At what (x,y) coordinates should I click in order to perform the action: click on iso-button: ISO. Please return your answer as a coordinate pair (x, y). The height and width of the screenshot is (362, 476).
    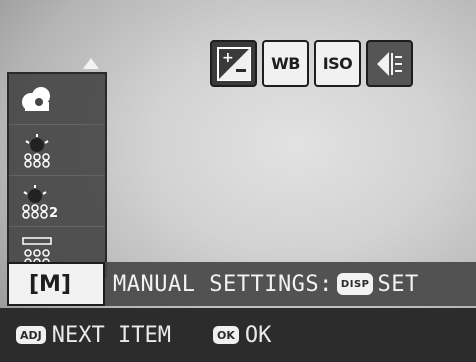
    Looking at the image, I should click on (337, 63).